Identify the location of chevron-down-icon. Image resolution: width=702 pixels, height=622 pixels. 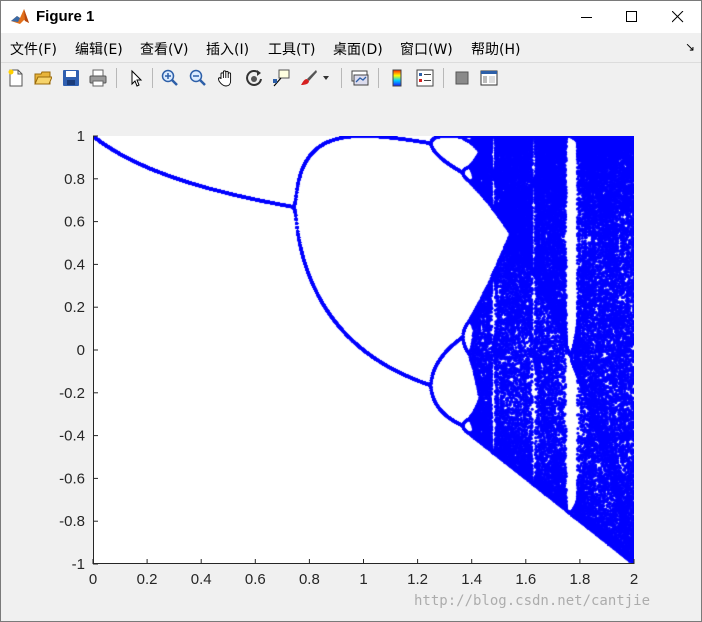
(326, 78).